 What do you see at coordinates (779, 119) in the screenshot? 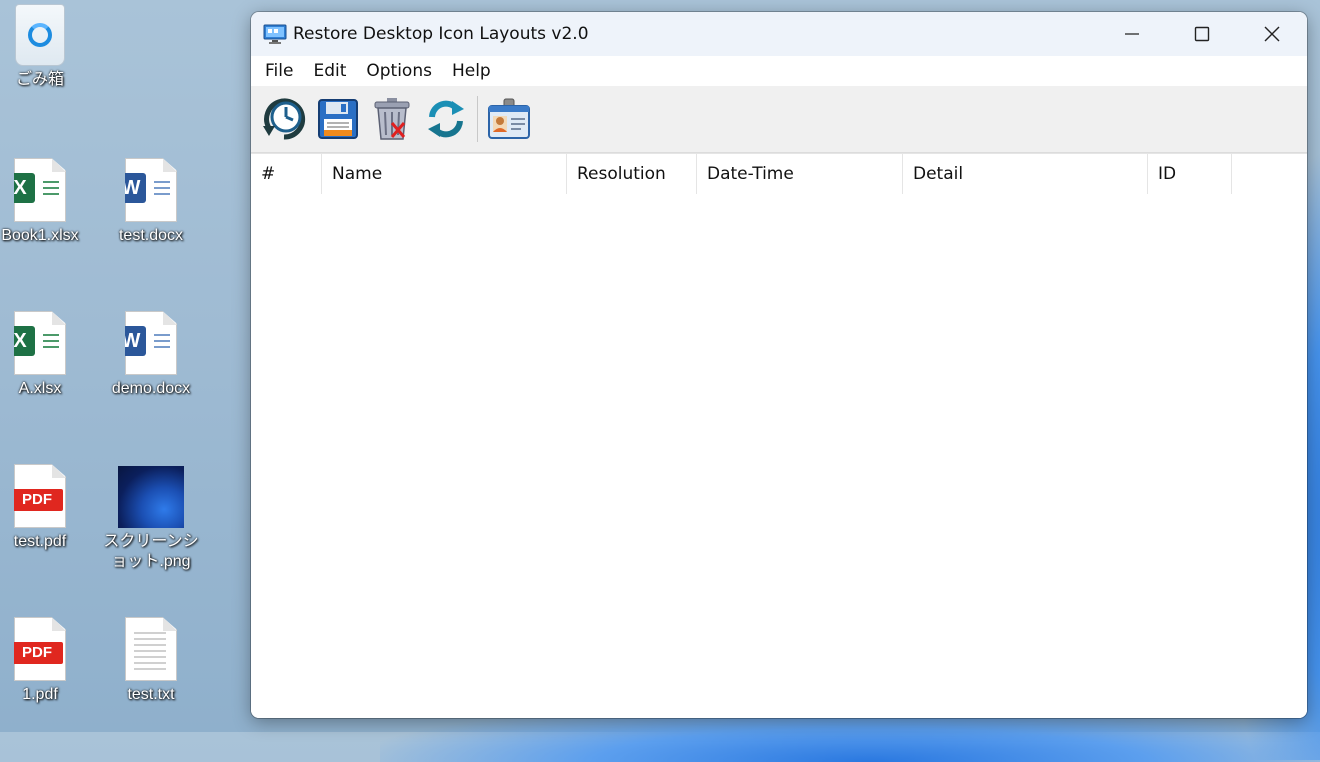
I see `toolbar` at bounding box center [779, 119].